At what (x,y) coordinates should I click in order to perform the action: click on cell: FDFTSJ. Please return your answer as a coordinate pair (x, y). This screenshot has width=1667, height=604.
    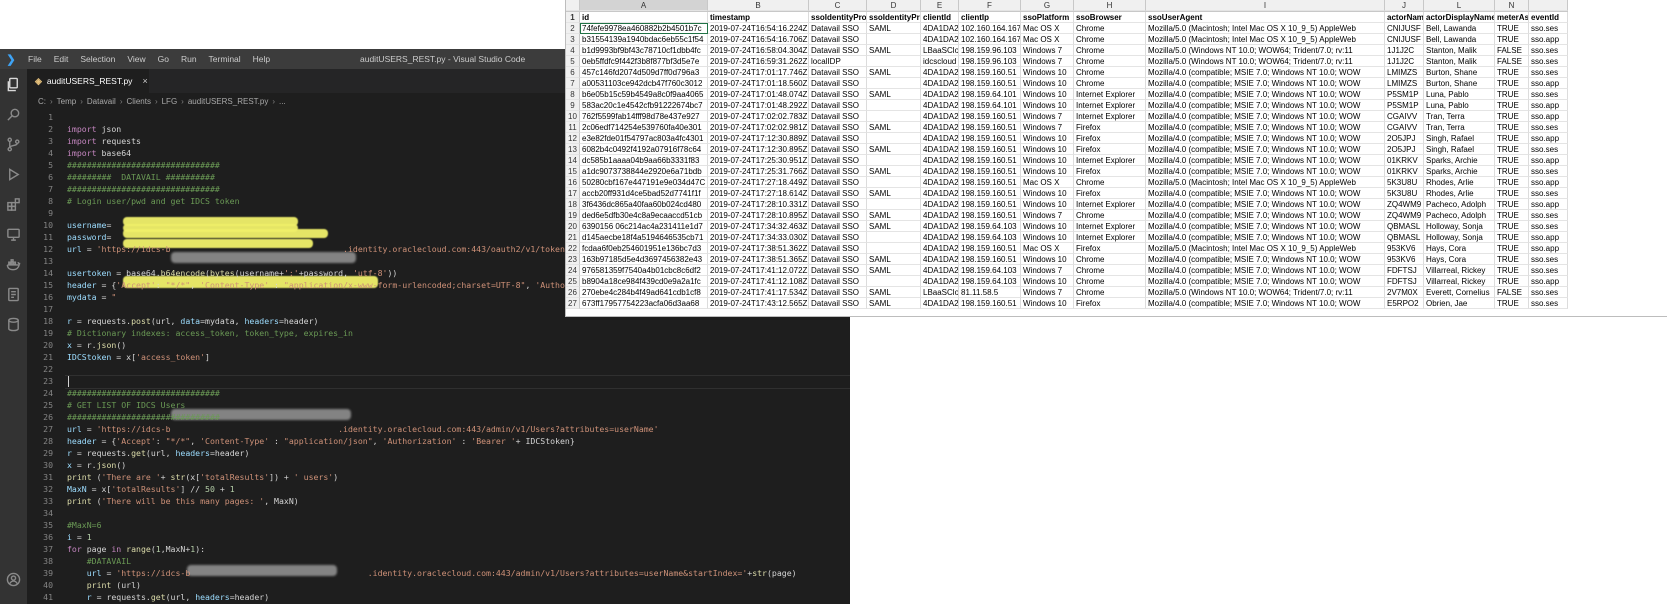
    Looking at the image, I should click on (1404, 270).